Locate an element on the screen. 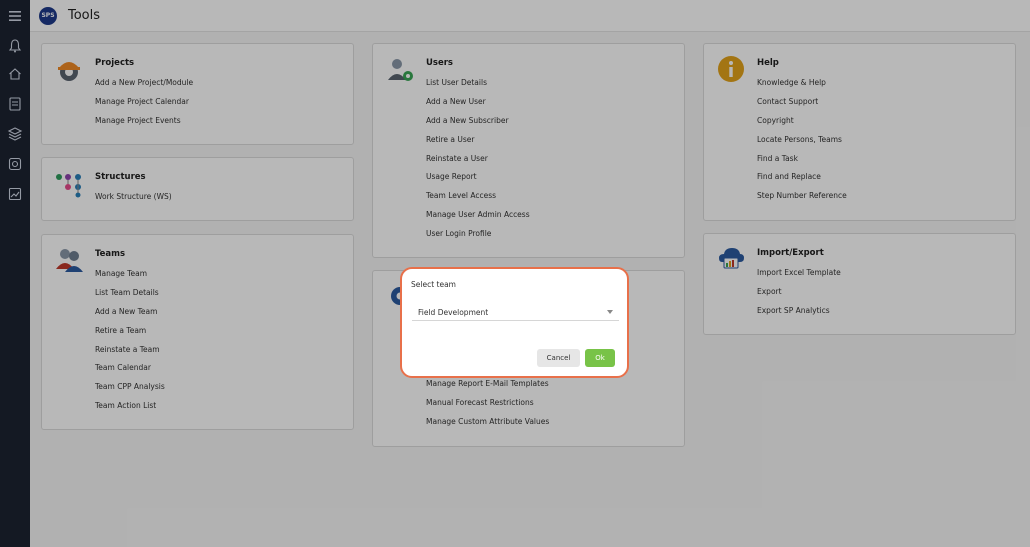 This screenshot has width=1030, height=547. cancel-button: Cancel is located at coordinates (558, 358).